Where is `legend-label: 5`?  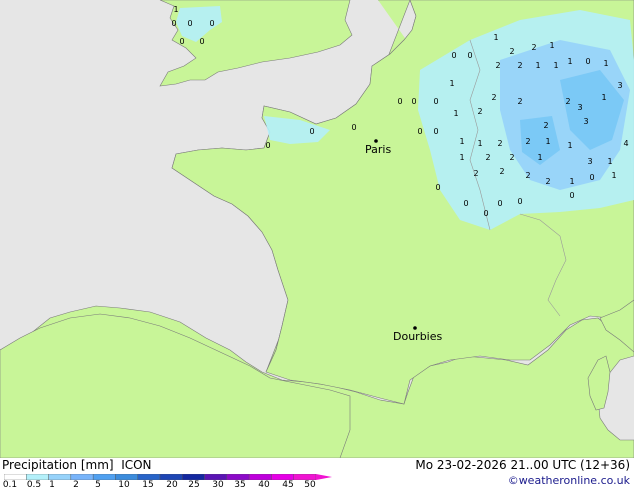 legend-label: 5 is located at coordinates (98, 485).